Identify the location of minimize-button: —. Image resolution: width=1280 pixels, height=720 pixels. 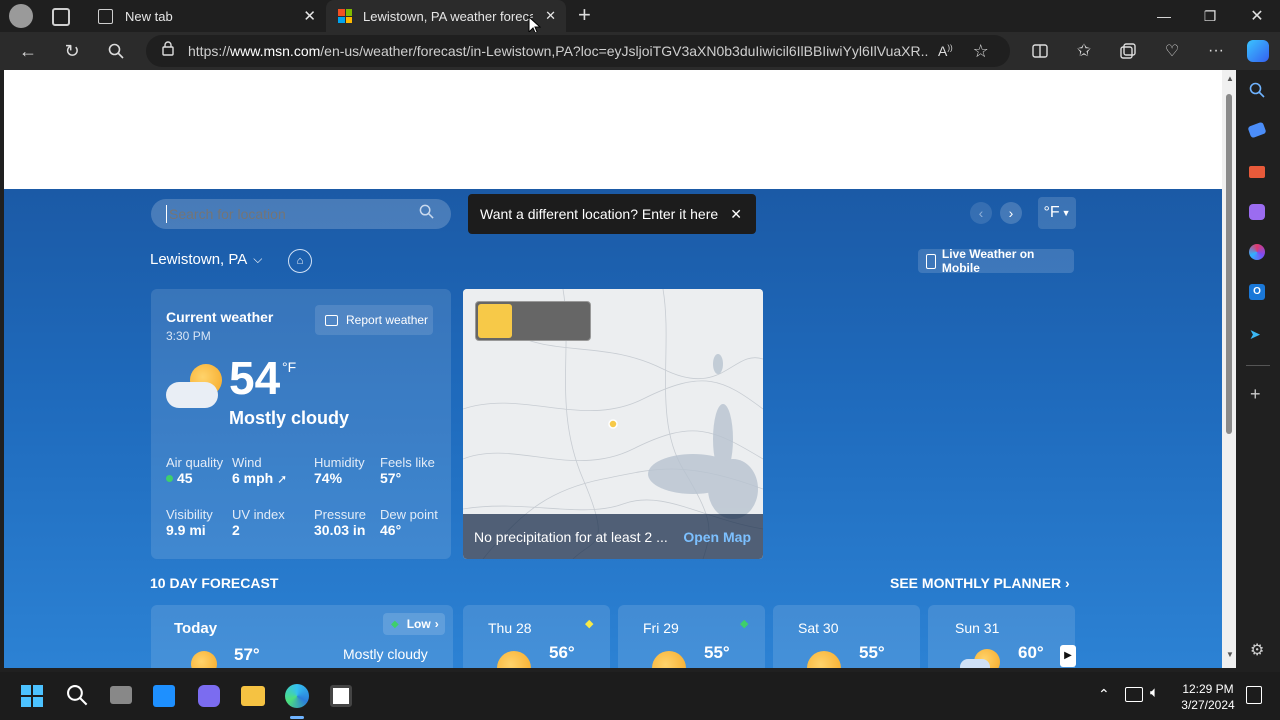
(1164, 16).